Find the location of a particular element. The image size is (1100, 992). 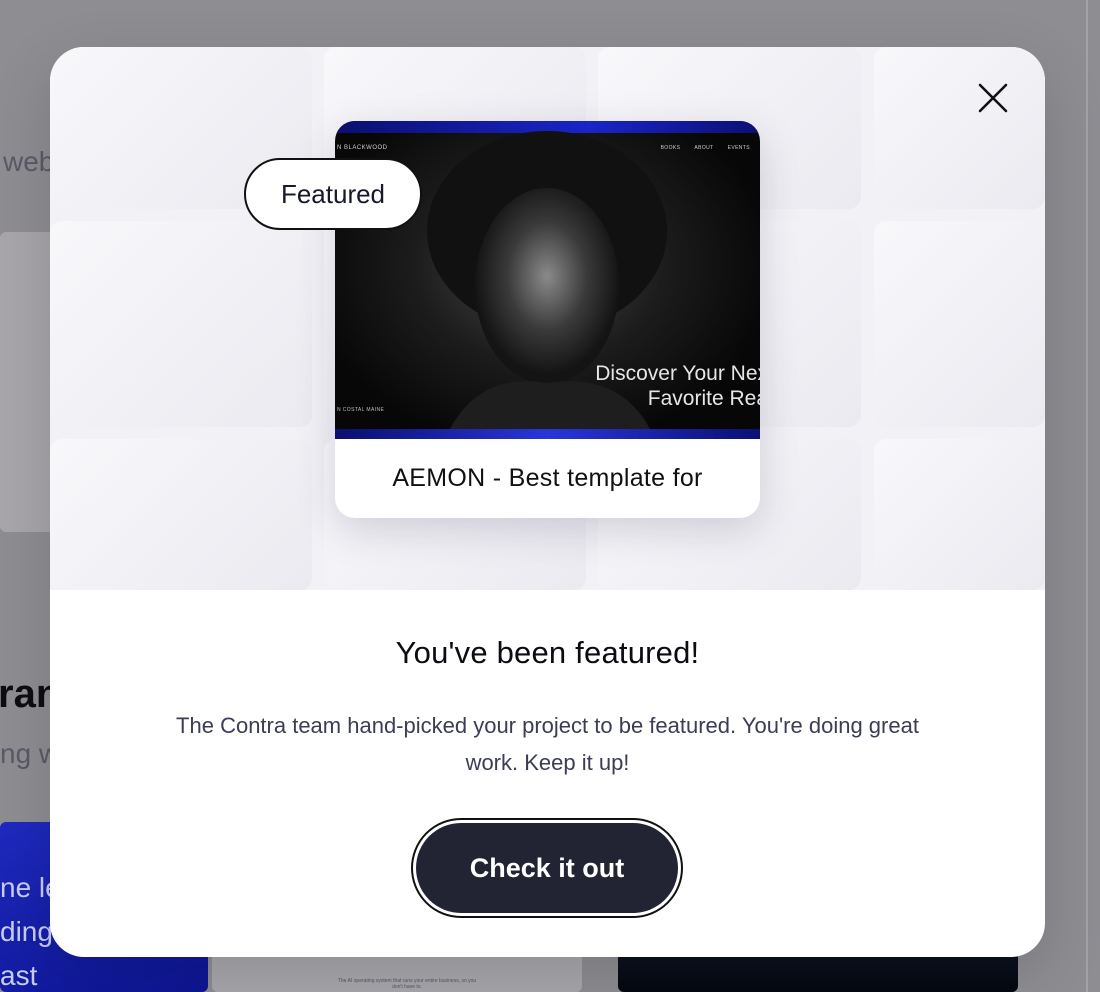

background-text-fragment: ast is located at coordinates (19, 975).